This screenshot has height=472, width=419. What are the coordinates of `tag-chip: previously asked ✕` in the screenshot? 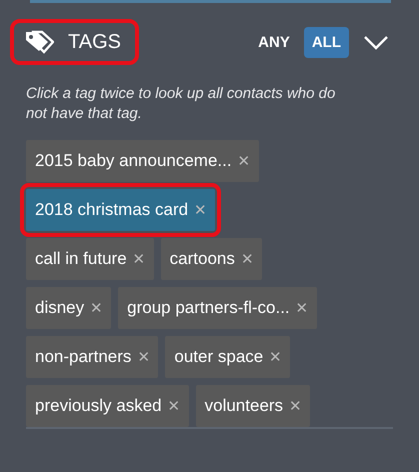 It's located at (107, 406).